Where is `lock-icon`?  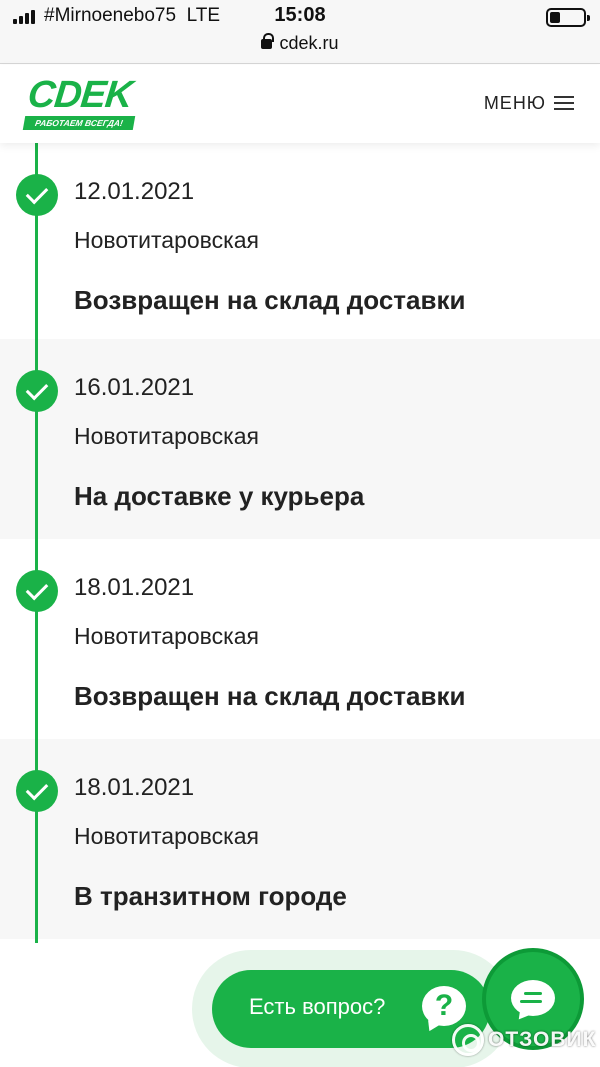
lock-icon is located at coordinates (268, 41).